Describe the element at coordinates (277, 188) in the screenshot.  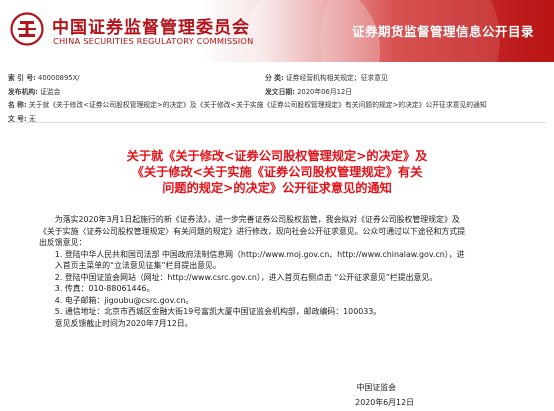
I see `document-title-line: 问题的规定>的决定》公开征求意见的通知` at that location.